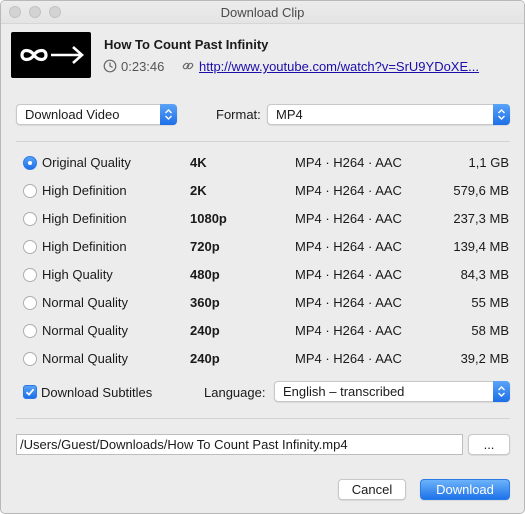 The image size is (525, 514). What do you see at coordinates (481, 246) in the screenshot?
I see `quality-size: 139,4 MB` at bounding box center [481, 246].